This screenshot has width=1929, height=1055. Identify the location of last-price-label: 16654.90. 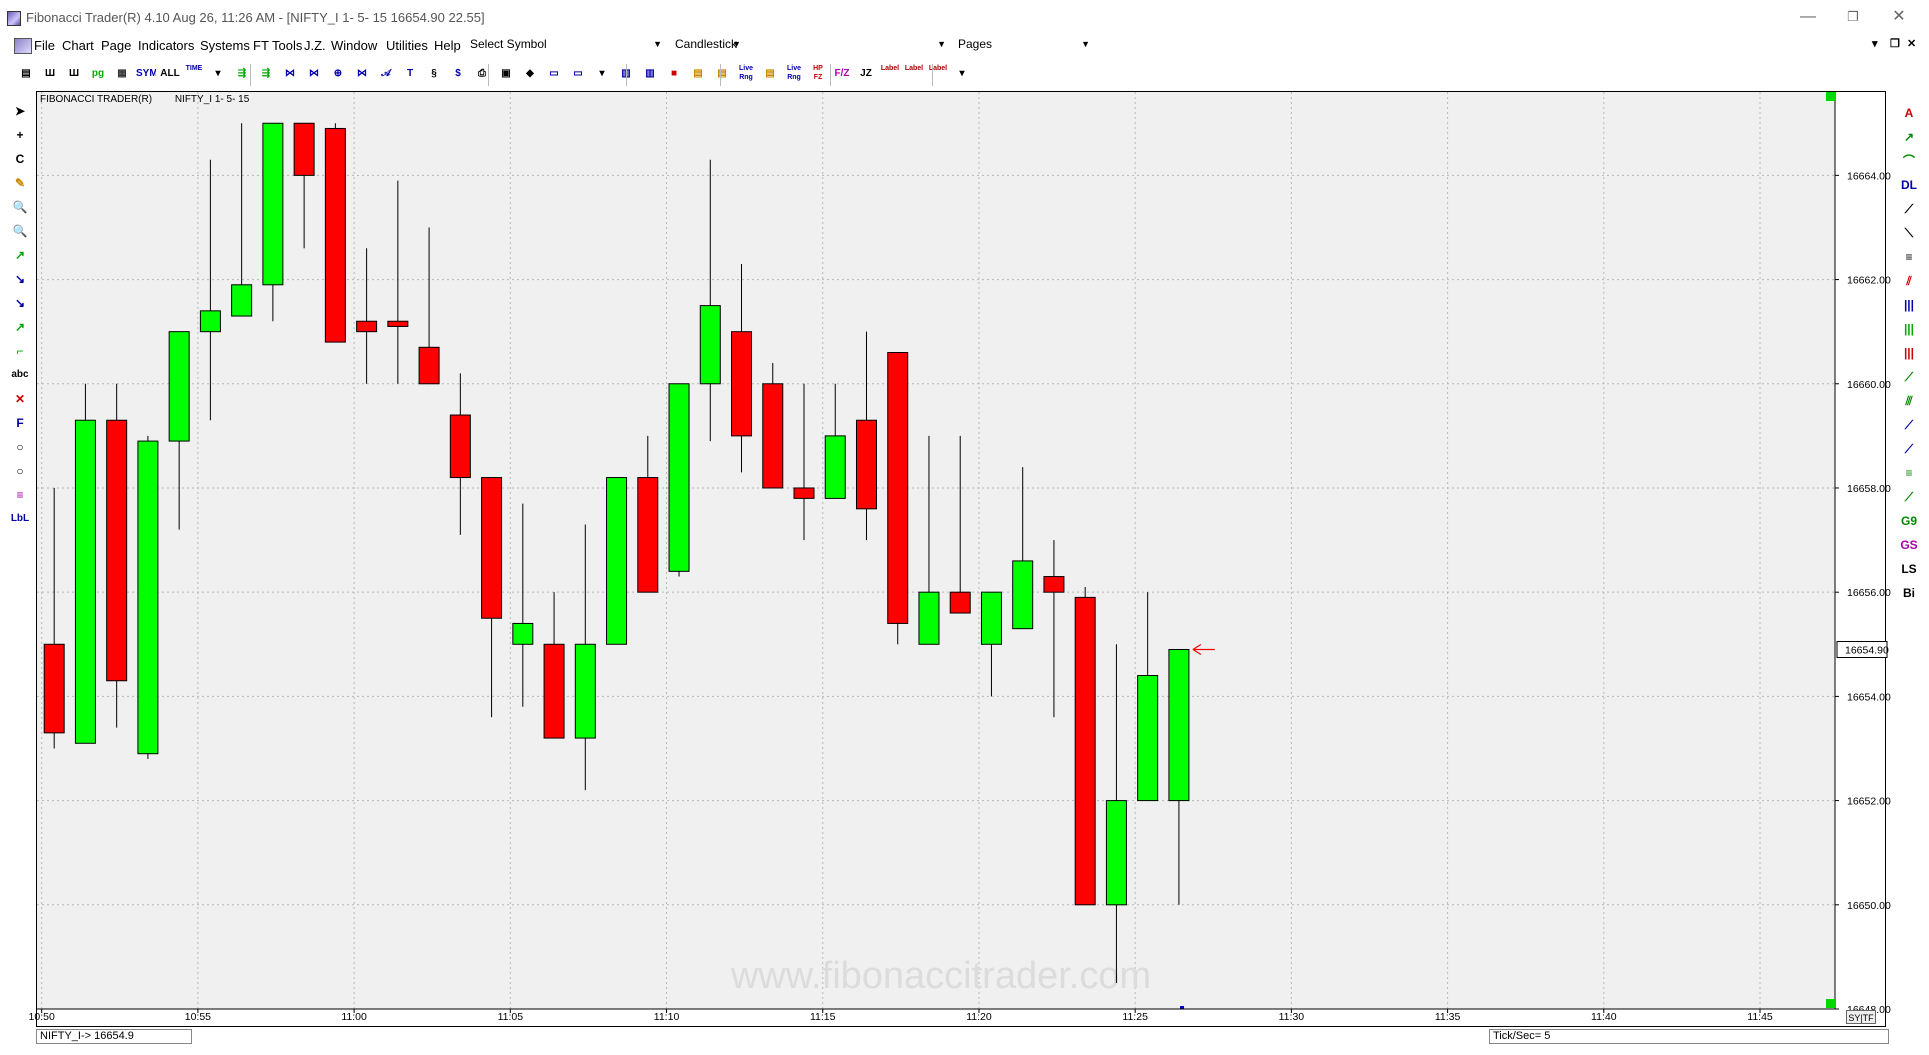
(1867, 650).